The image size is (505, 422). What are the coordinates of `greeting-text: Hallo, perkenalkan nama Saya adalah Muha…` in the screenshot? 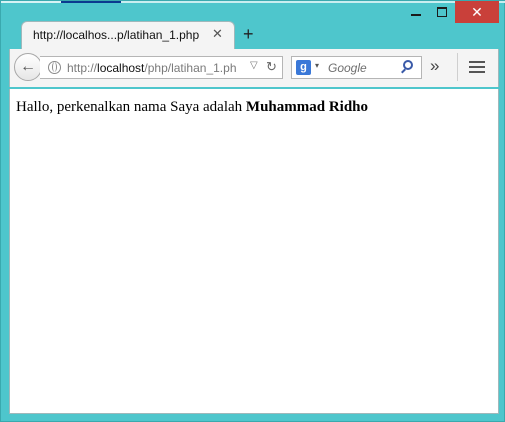 It's located at (192, 107).